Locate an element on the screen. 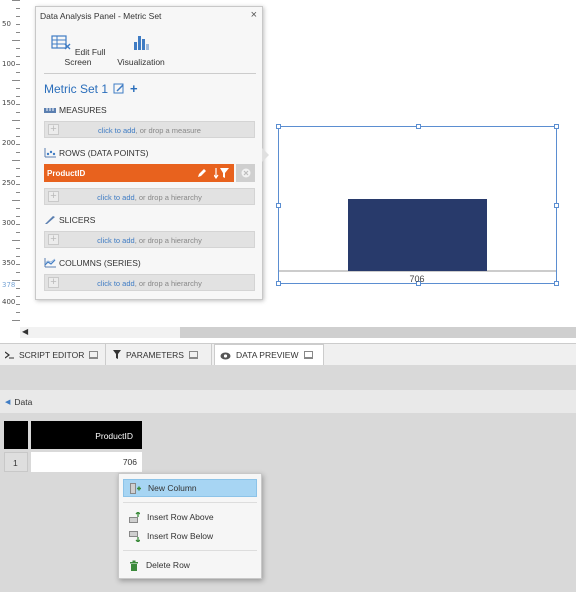 The width and height of the screenshot is (576, 592). filter-icon is located at coordinates (117, 354).